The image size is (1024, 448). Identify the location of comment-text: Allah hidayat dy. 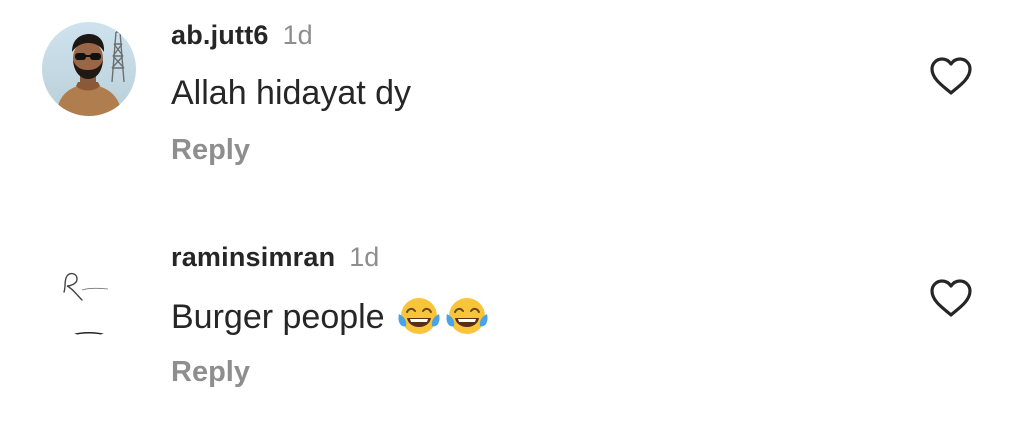
(291, 93).